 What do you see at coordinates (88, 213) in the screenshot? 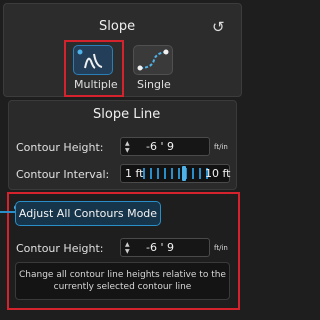
I see `adjust-all-contours-button: Adjust All Contours Mode` at bounding box center [88, 213].